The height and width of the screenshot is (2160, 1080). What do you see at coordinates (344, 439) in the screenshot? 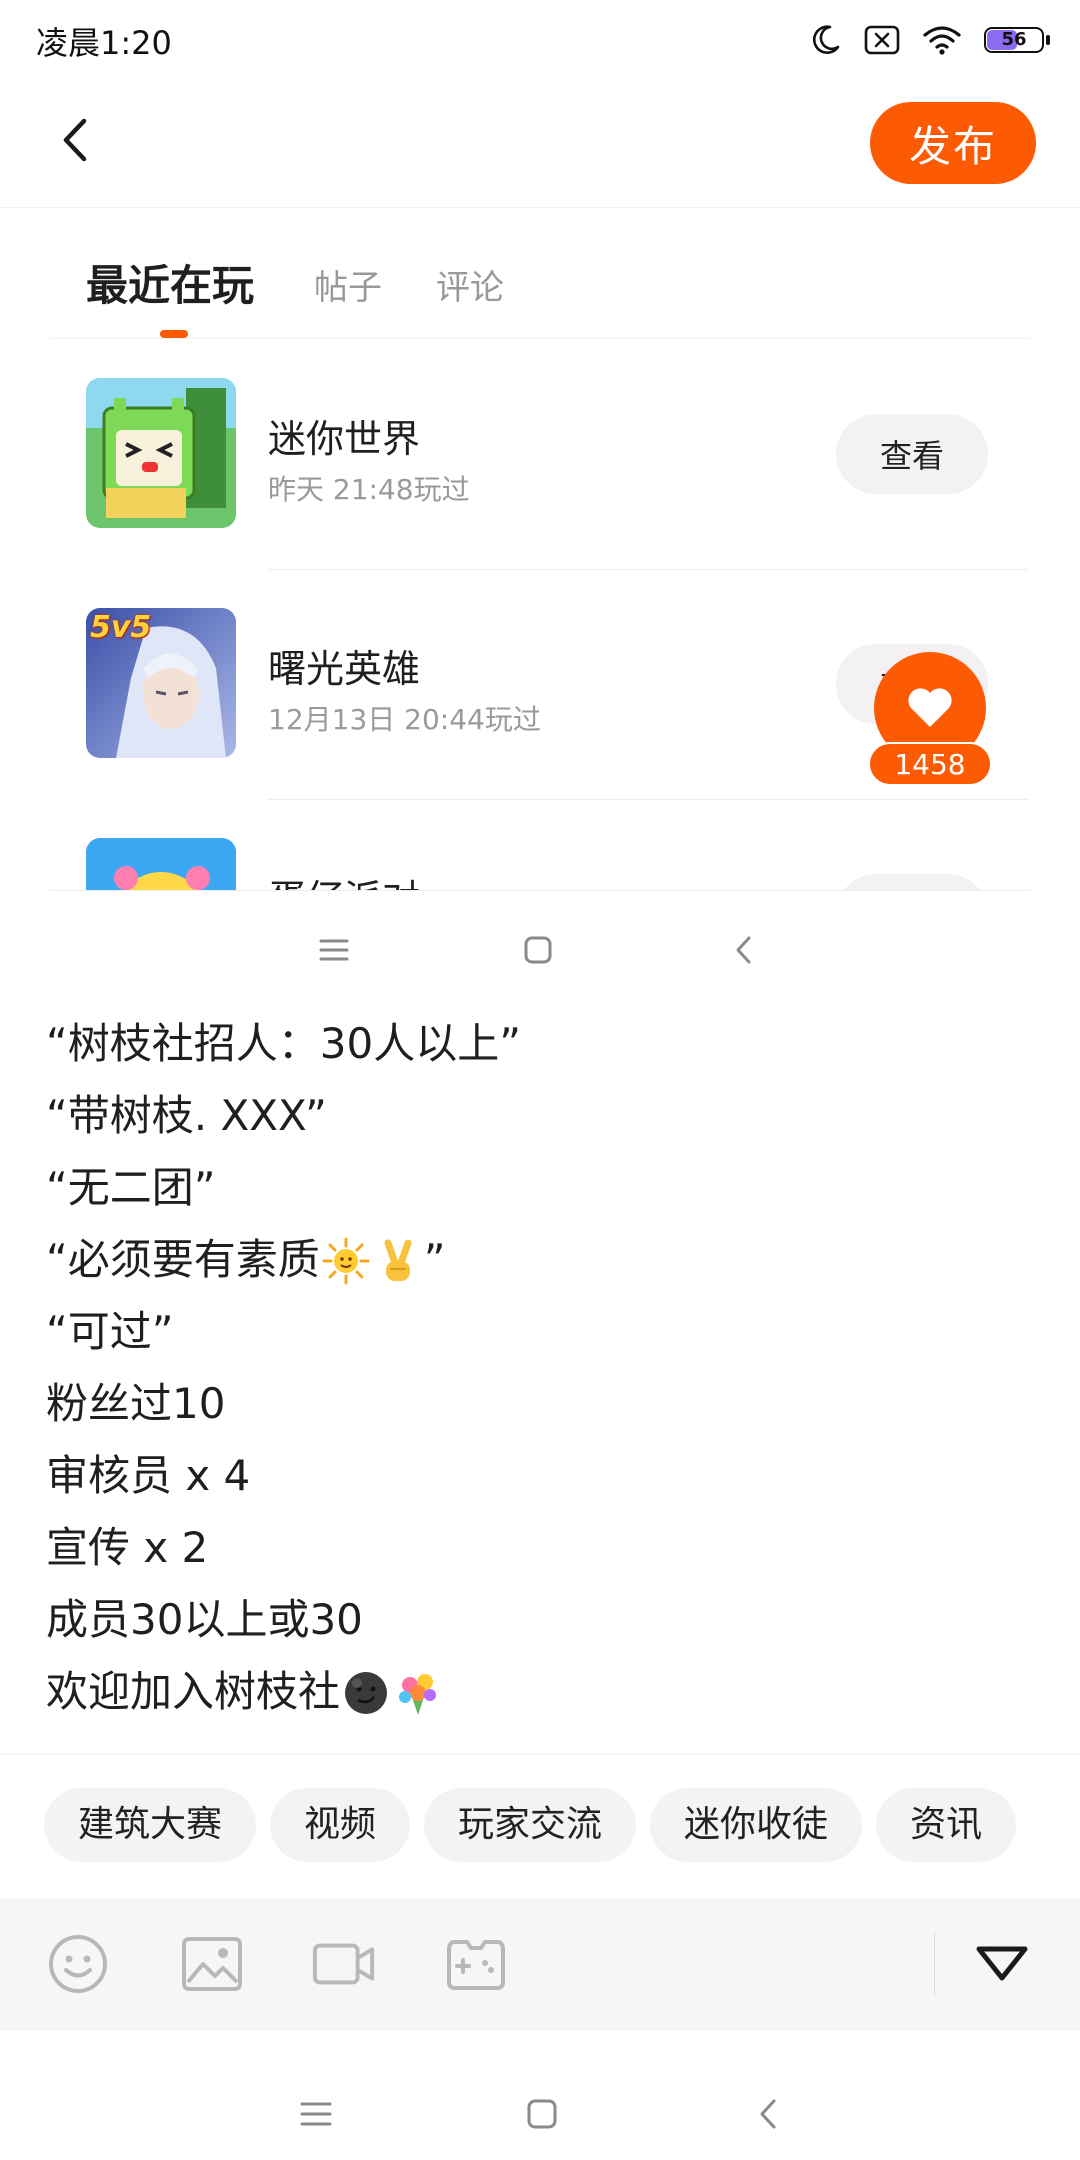
I see `game-name: 迷你世界` at bounding box center [344, 439].